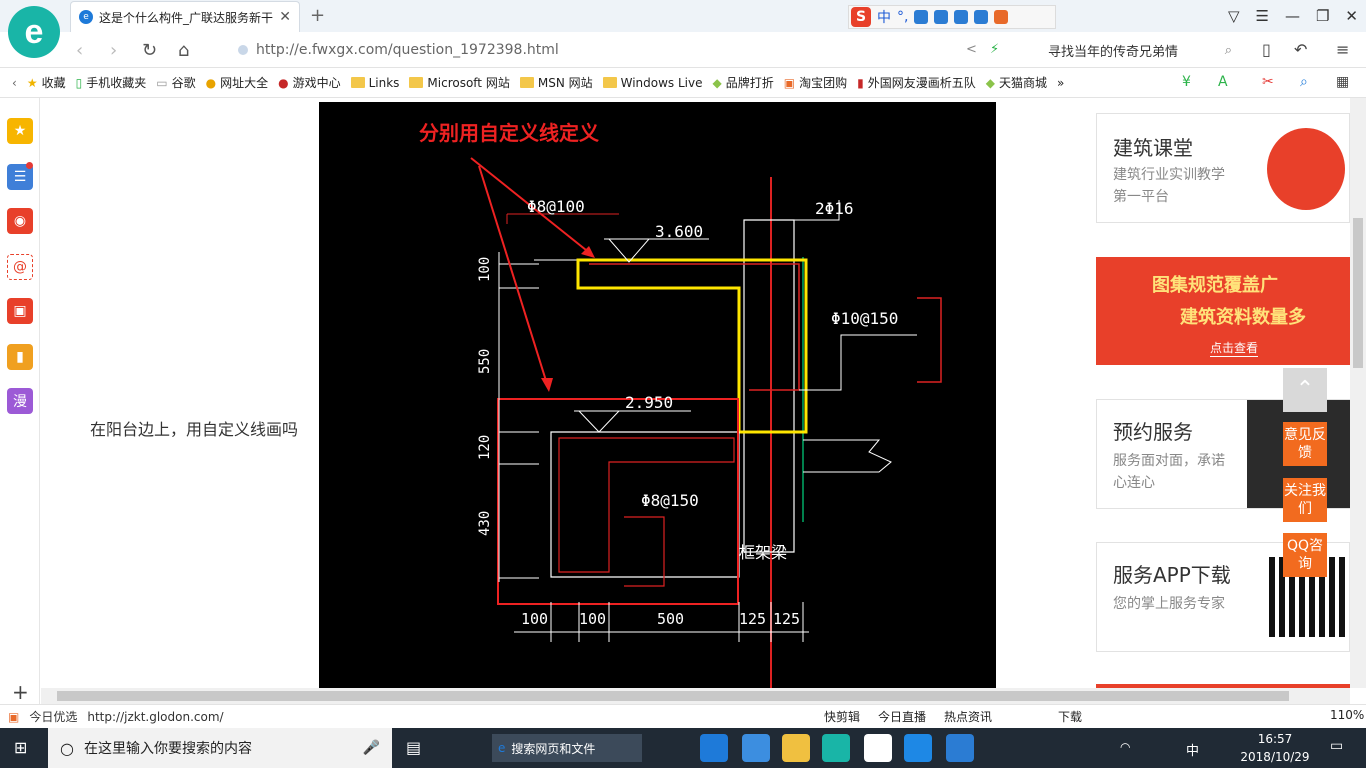  Describe the element at coordinates (961, 17) in the screenshot. I see `keyboard-icon` at that location.